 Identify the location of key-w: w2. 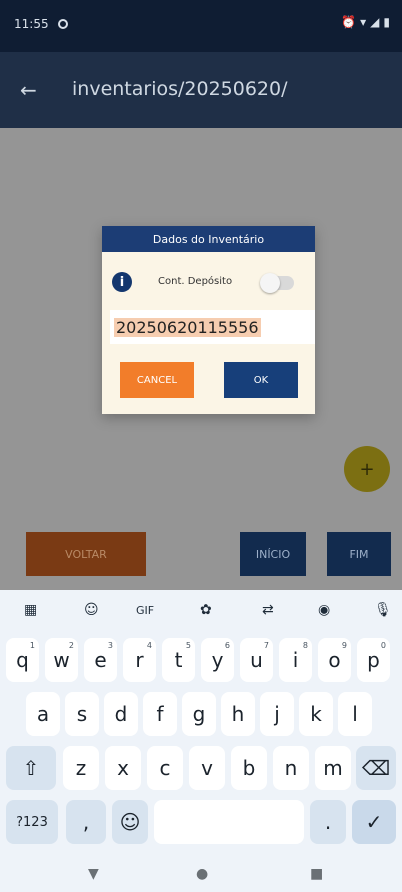
(61, 660).